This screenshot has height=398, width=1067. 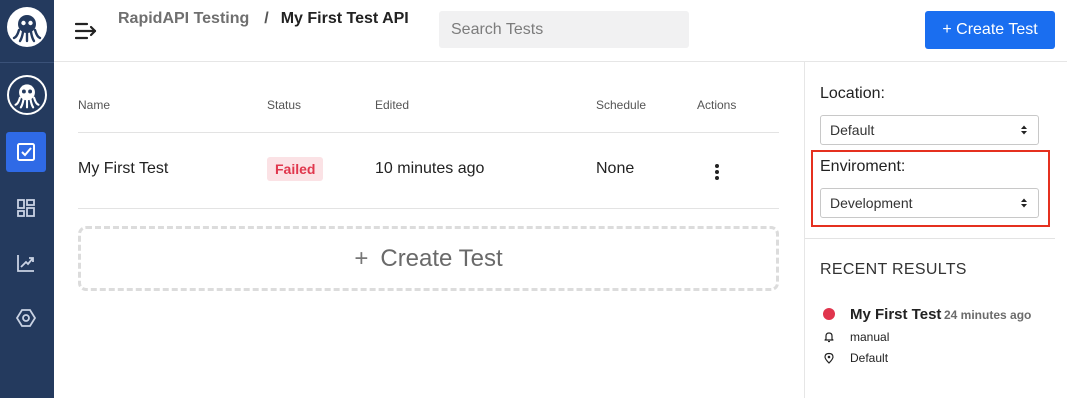 What do you see at coordinates (564, 29) in the screenshot?
I see `search-input` at bounding box center [564, 29].